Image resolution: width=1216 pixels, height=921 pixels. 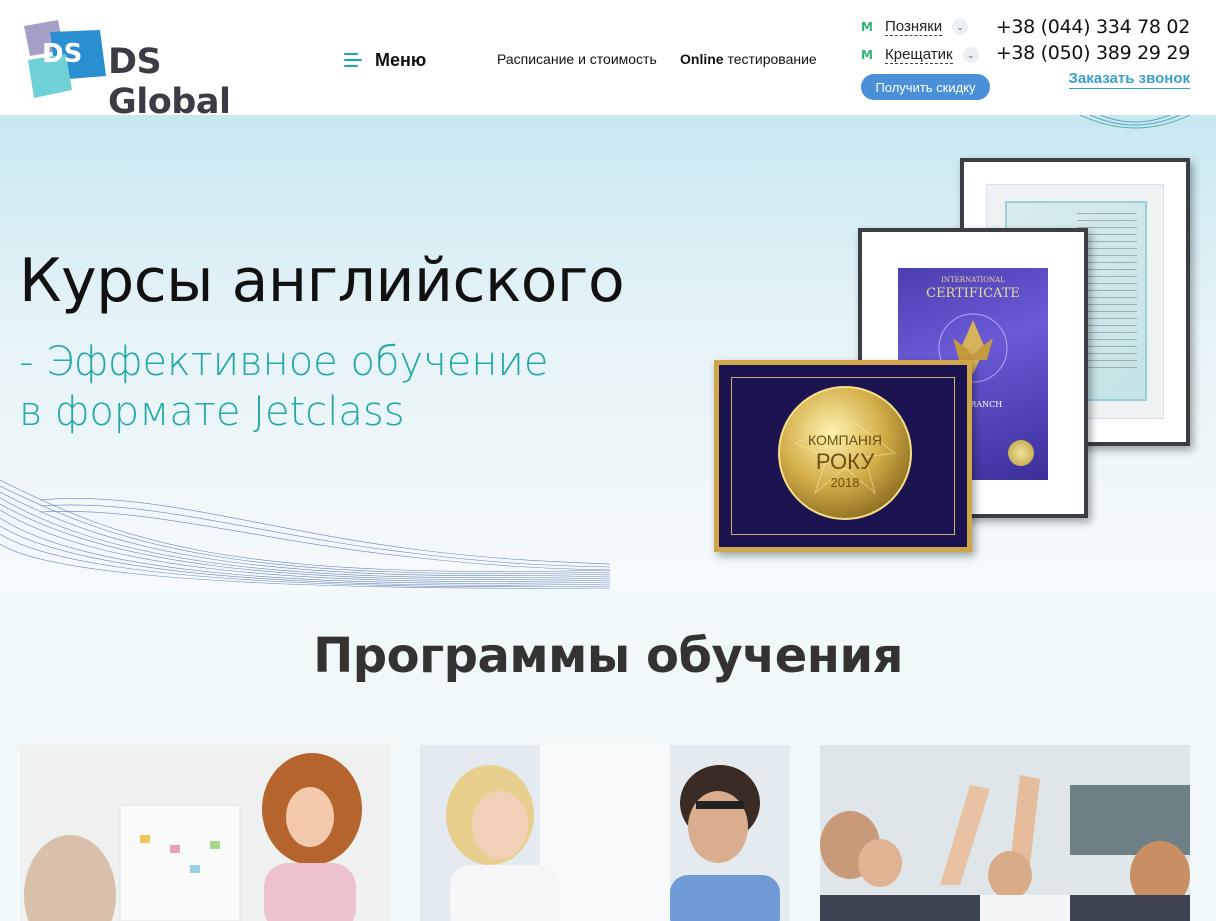 I want to click on location-poznyaky: M Позняки ⌄, so click(x=915, y=27).